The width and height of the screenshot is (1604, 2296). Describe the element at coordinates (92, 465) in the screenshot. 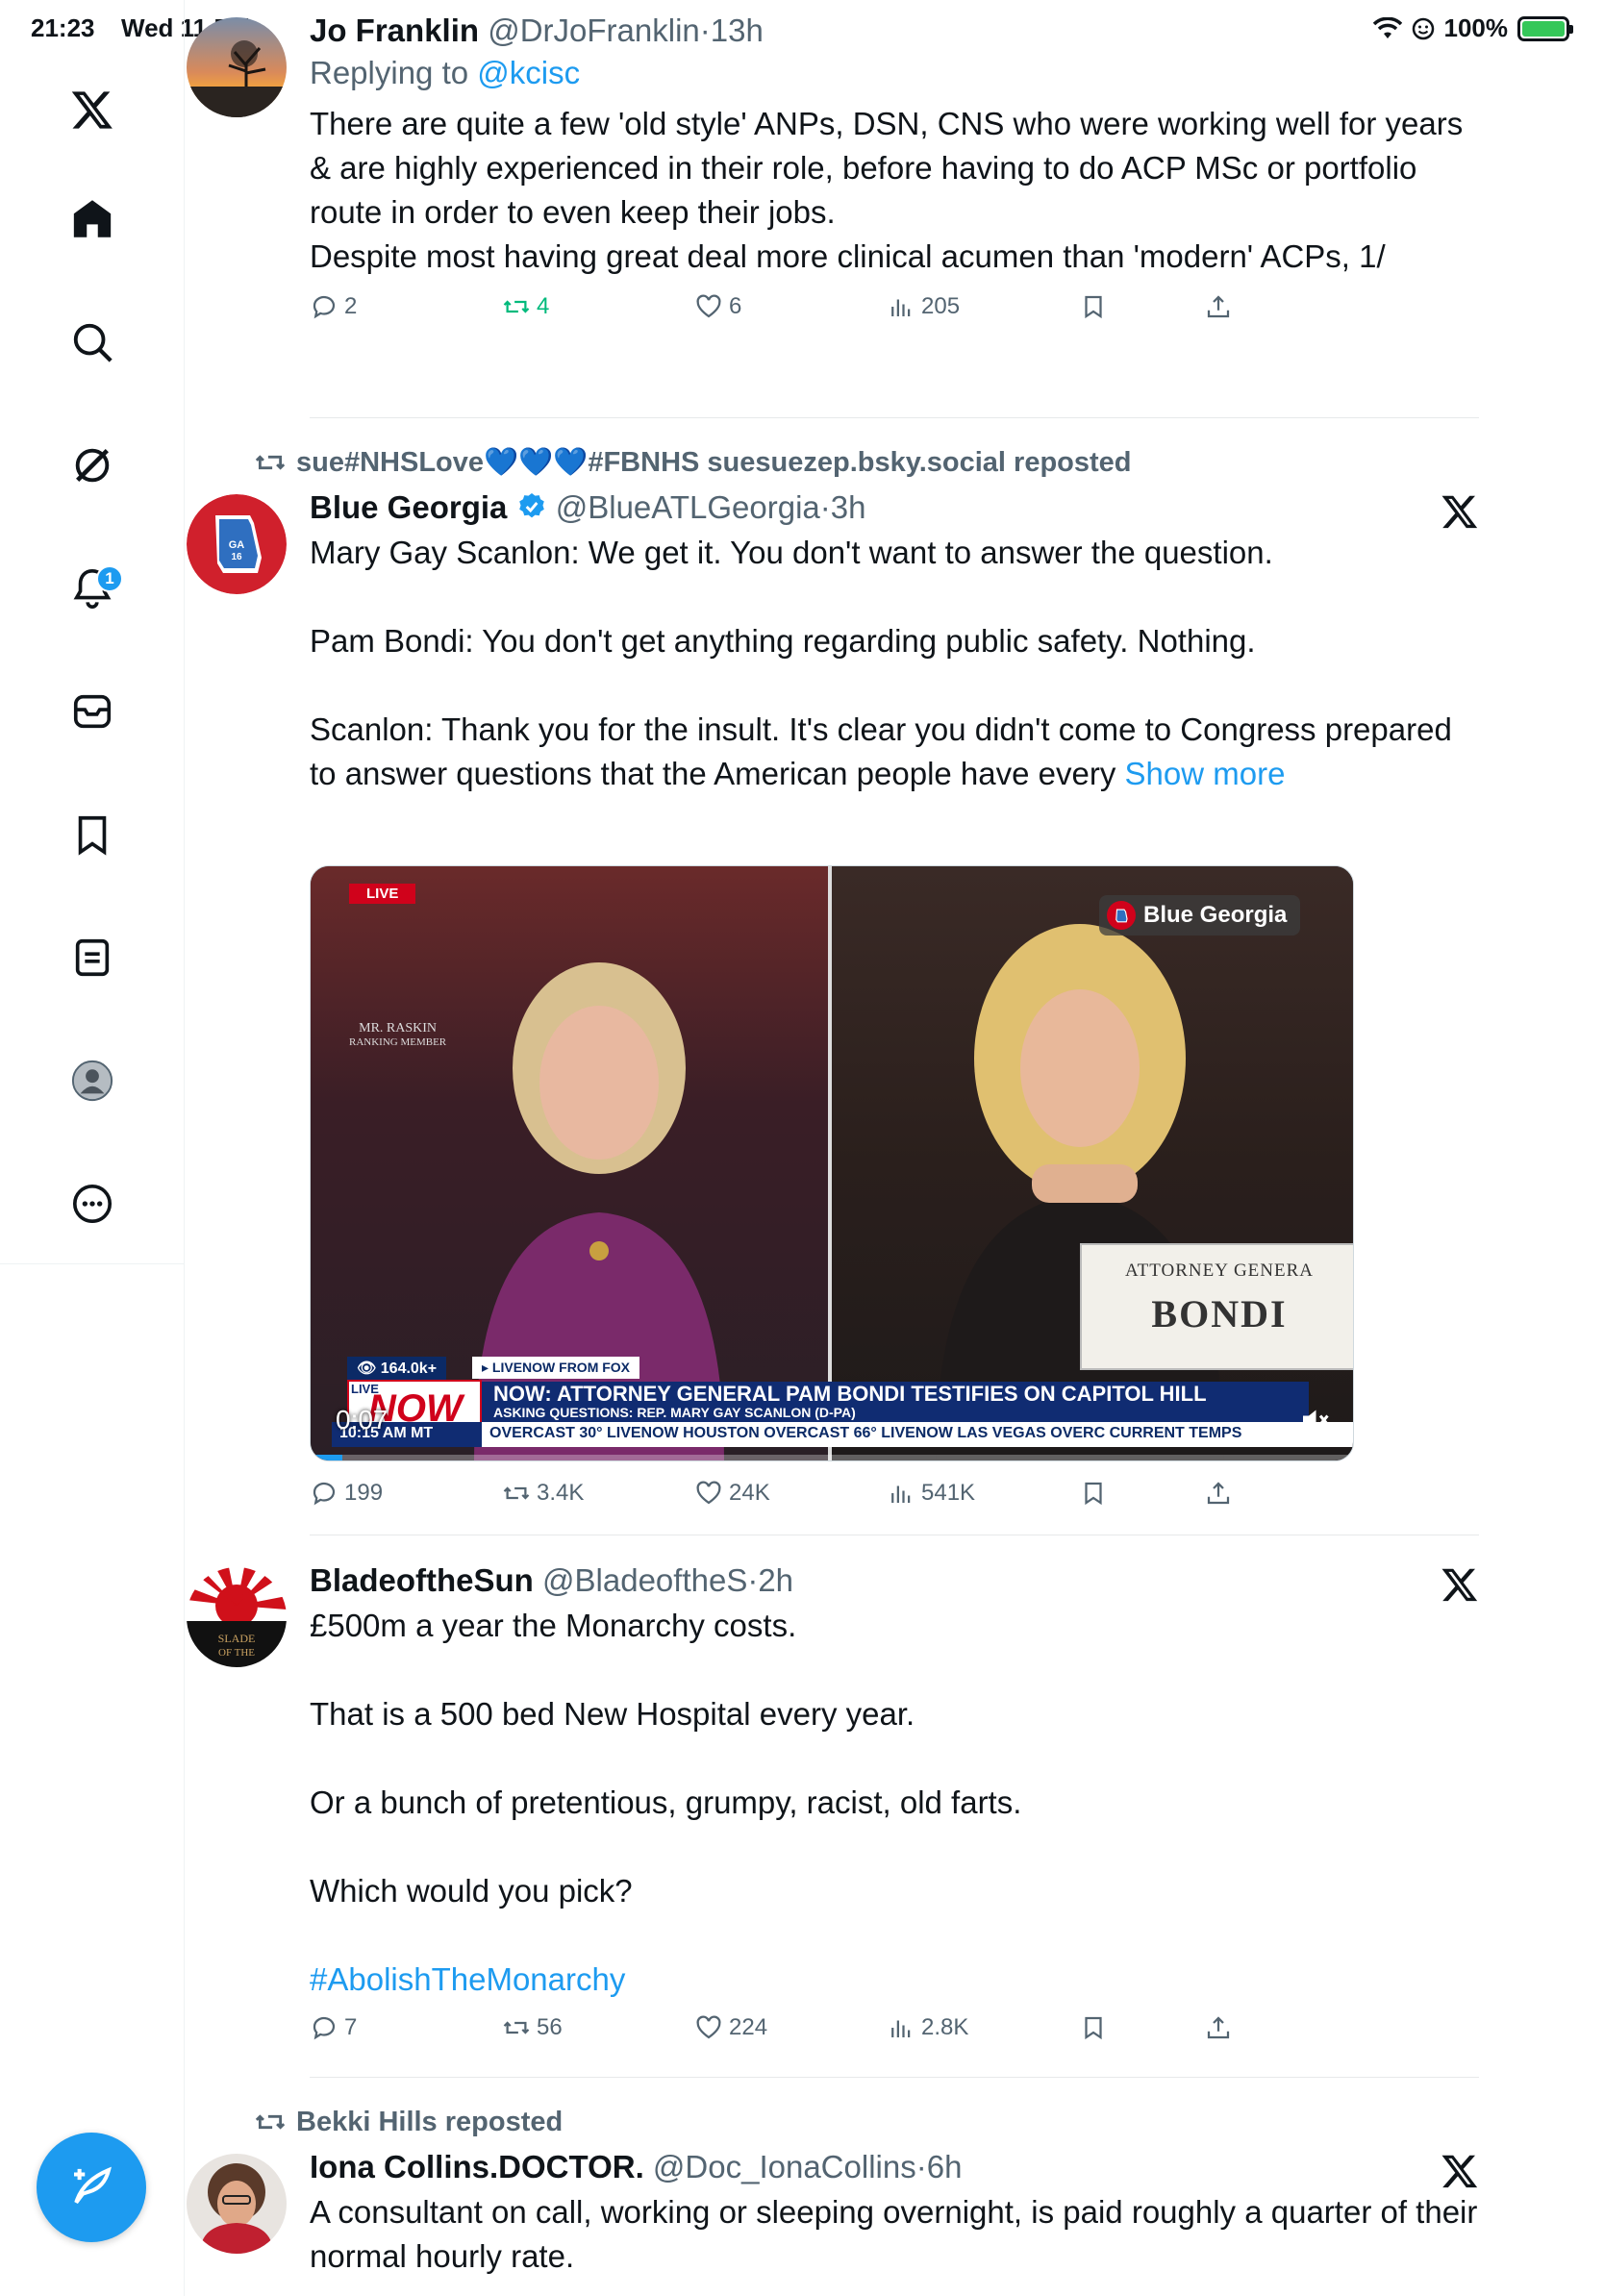

I see `grok-icon` at that location.